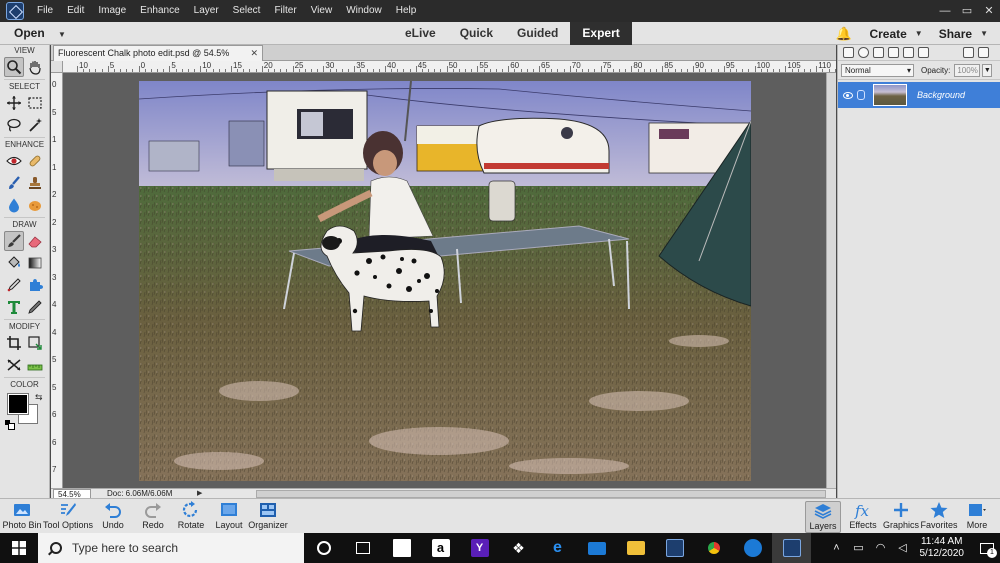  What do you see at coordinates (159, 11) in the screenshot?
I see `menu-enhance: Enhance` at bounding box center [159, 11].